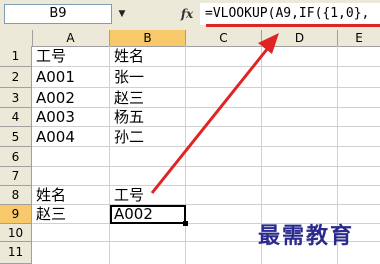  I want to click on watermark: 最需教育, so click(306, 236).